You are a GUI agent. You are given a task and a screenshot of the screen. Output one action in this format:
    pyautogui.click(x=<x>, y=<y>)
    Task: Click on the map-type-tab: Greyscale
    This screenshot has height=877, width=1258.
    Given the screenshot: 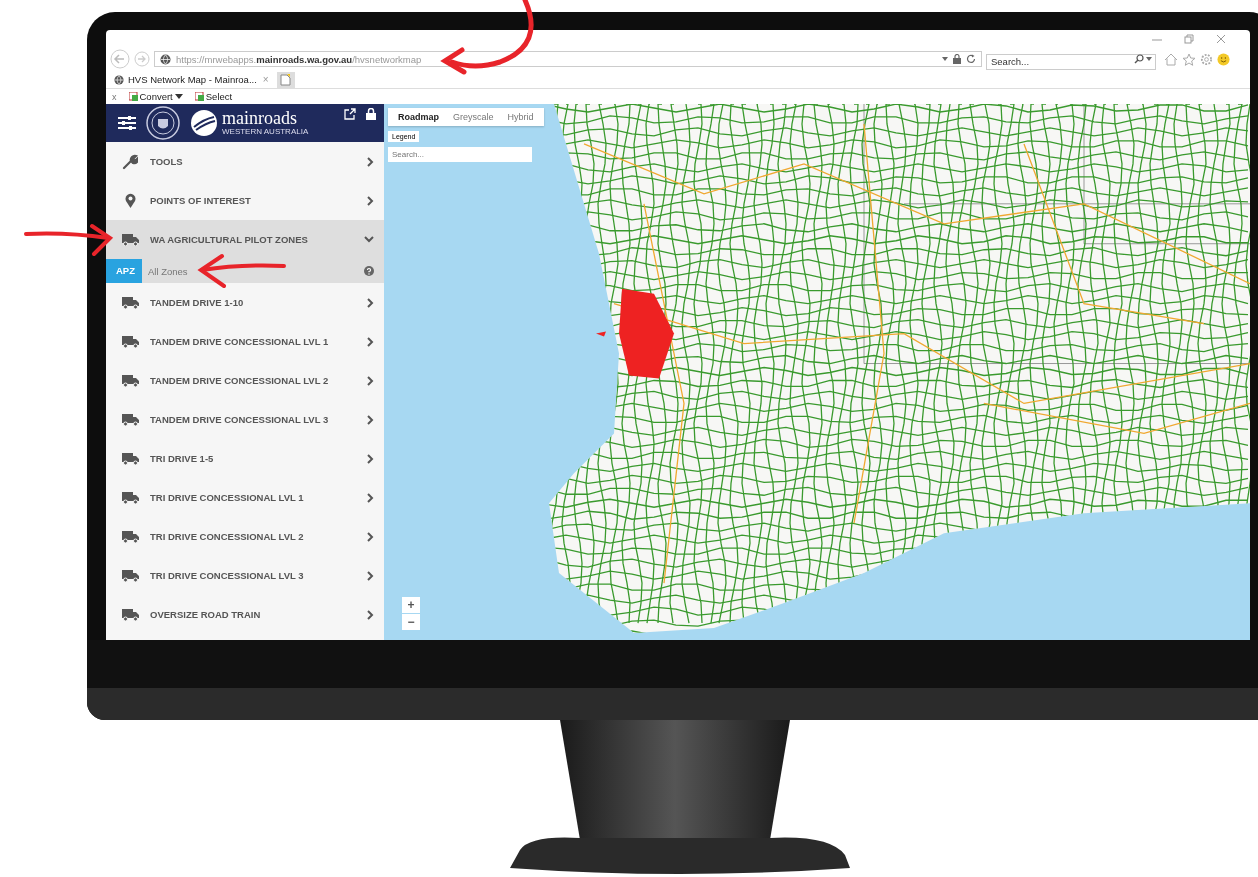 What is the action you would take?
    pyautogui.click(x=473, y=117)
    